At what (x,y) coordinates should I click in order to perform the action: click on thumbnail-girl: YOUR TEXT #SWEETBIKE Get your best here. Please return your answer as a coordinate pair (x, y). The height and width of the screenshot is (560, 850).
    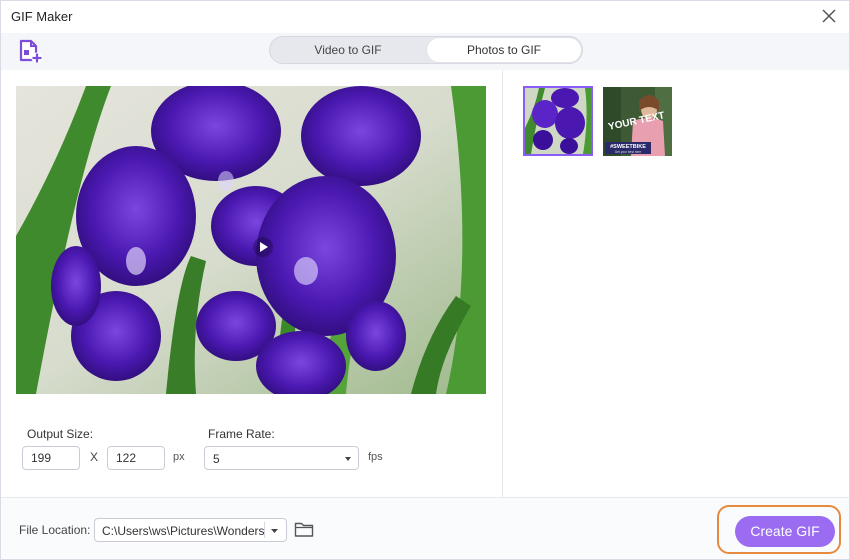
    Looking at the image, I should click on (637, 121).